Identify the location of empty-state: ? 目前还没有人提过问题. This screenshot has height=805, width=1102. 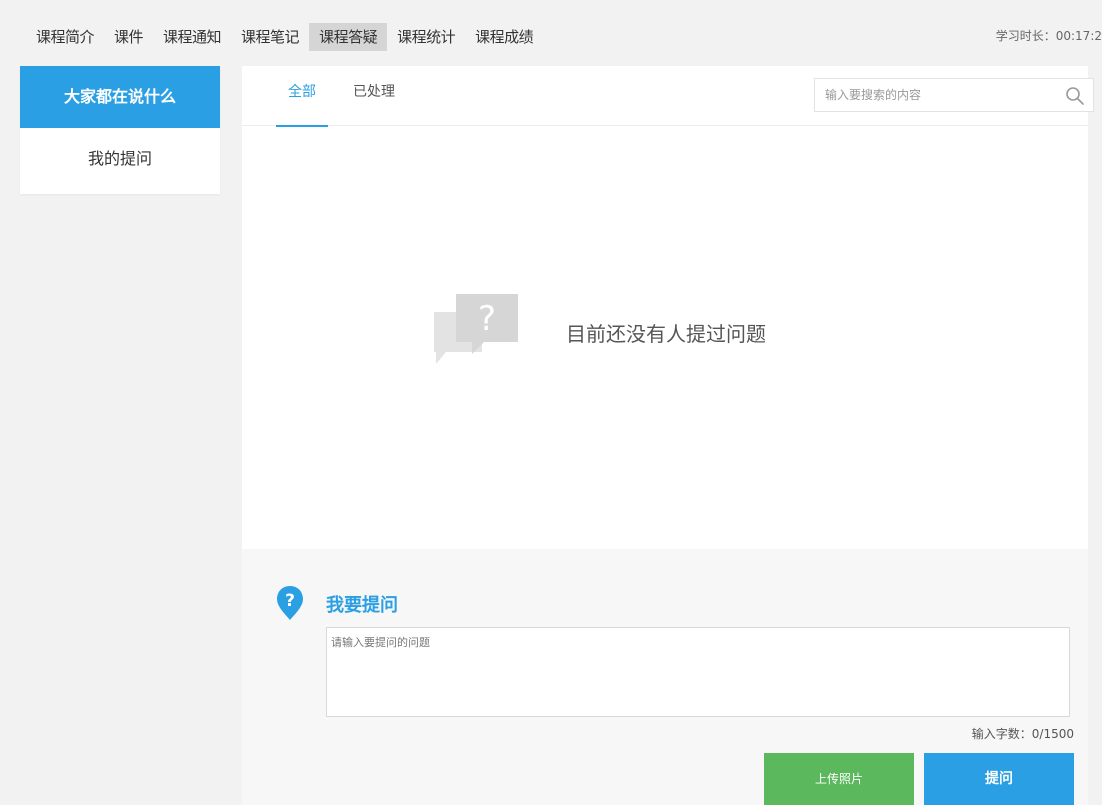
(630, 337).